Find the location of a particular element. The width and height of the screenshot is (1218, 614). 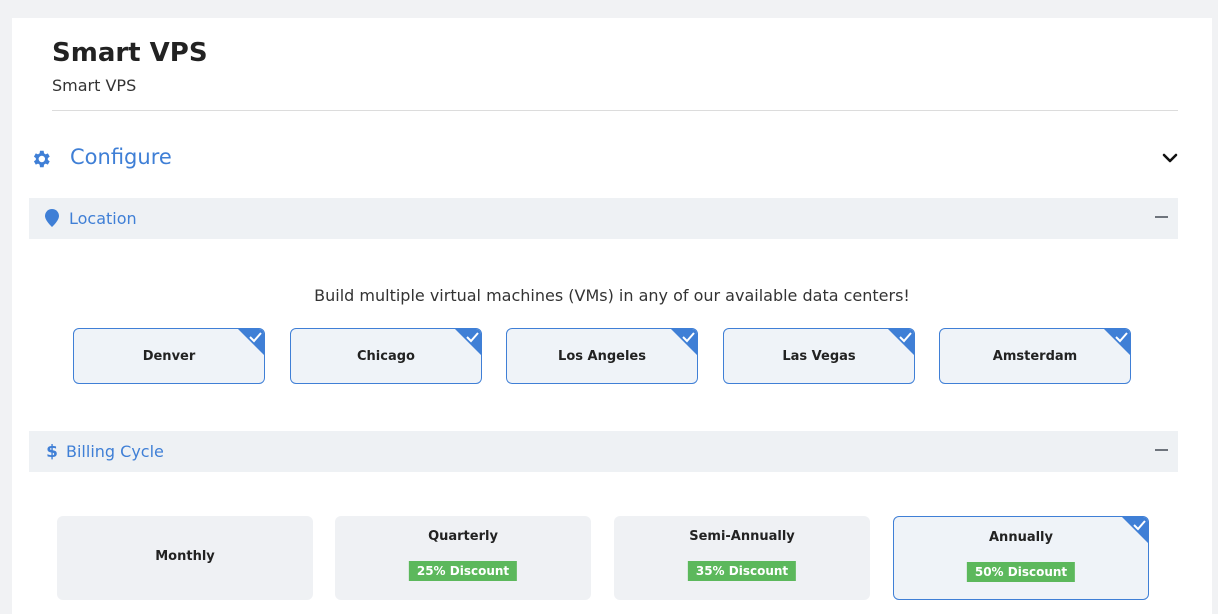

billing-cycle-section-label: Billing Cycle is located at coordinates (115, 451).